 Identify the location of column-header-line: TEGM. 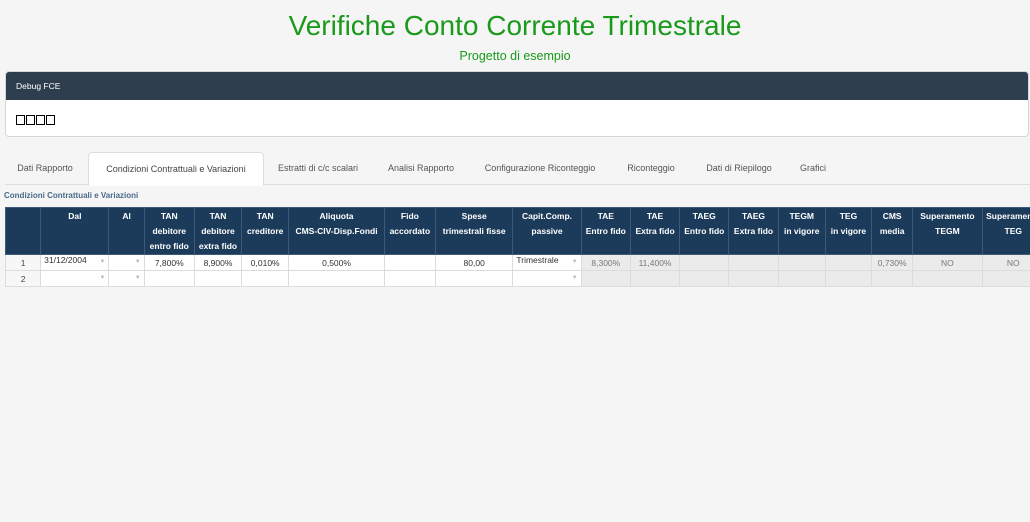
(947, 230).